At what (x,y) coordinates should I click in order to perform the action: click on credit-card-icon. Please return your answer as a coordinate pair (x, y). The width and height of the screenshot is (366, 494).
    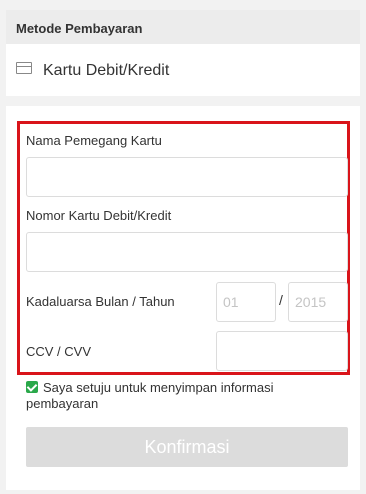
    Looking at the image, I should click on (24, 68).